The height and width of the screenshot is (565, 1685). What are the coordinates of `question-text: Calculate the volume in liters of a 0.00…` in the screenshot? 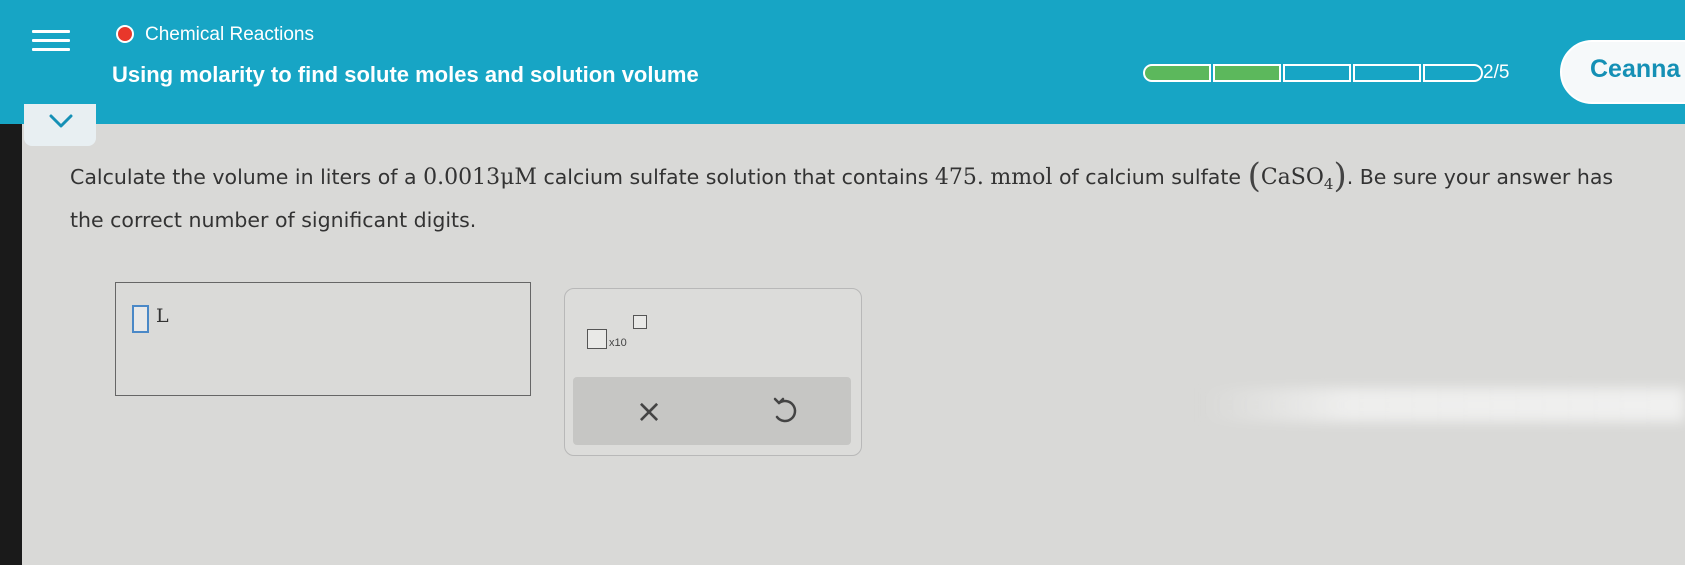 It's located at (842, 194).